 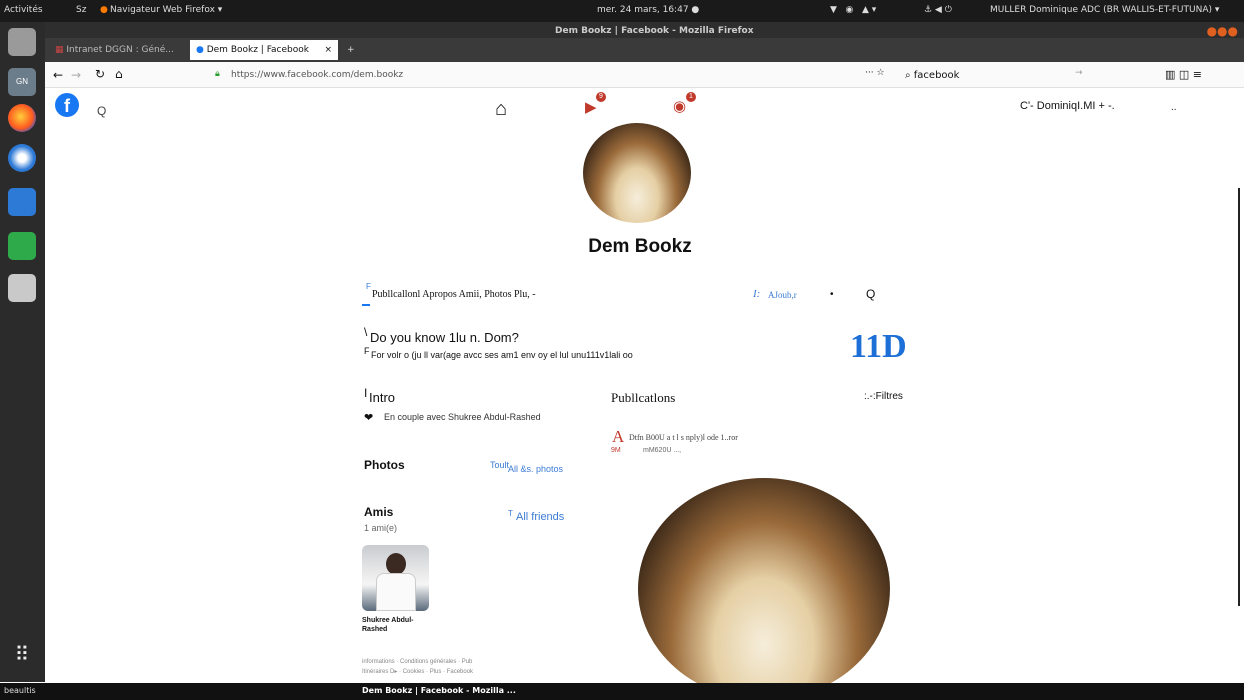 What do you see at coordinates (878, 346) in the screenshot?
I see `big-count: 11D` at bounding box center [878, 346].